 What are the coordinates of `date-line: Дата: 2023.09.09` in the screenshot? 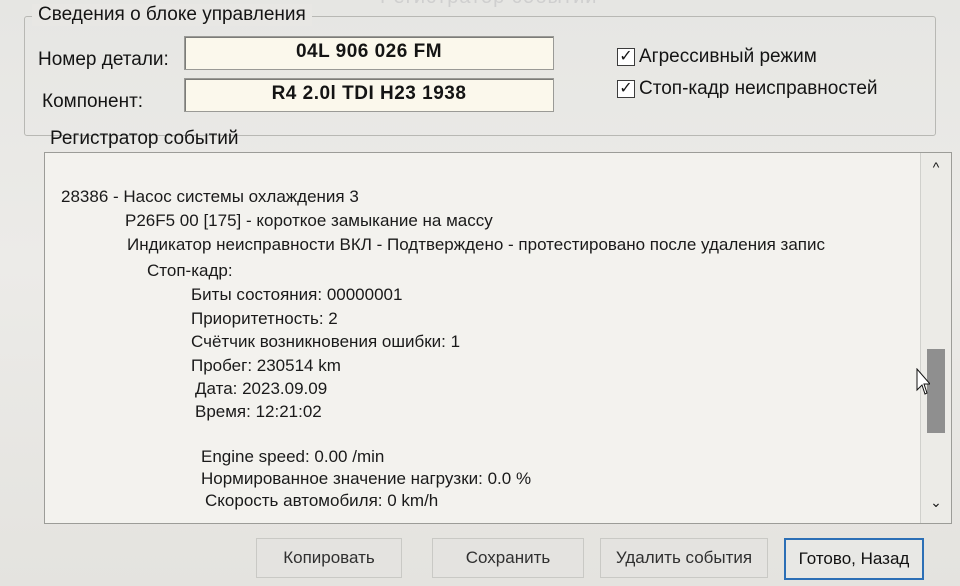 It's located at (261, 388).